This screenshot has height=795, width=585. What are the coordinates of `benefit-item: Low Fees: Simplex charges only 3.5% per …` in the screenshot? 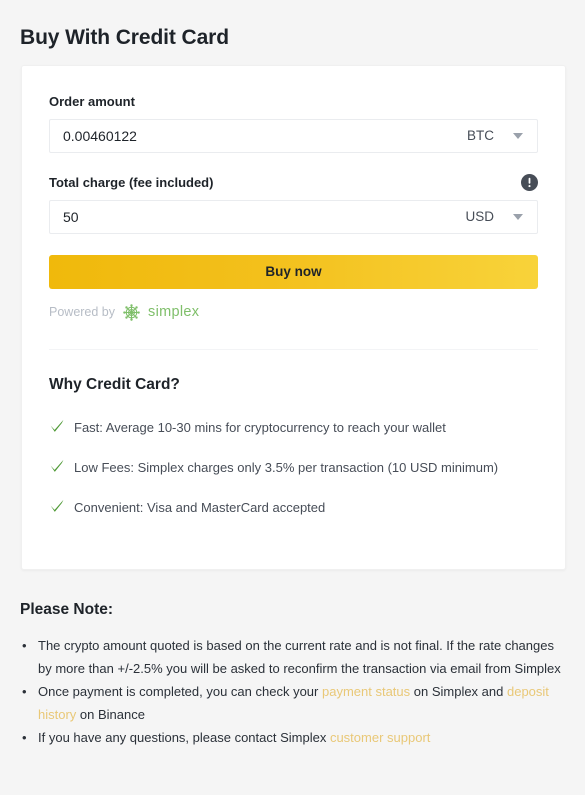 It's located at (293, 467).